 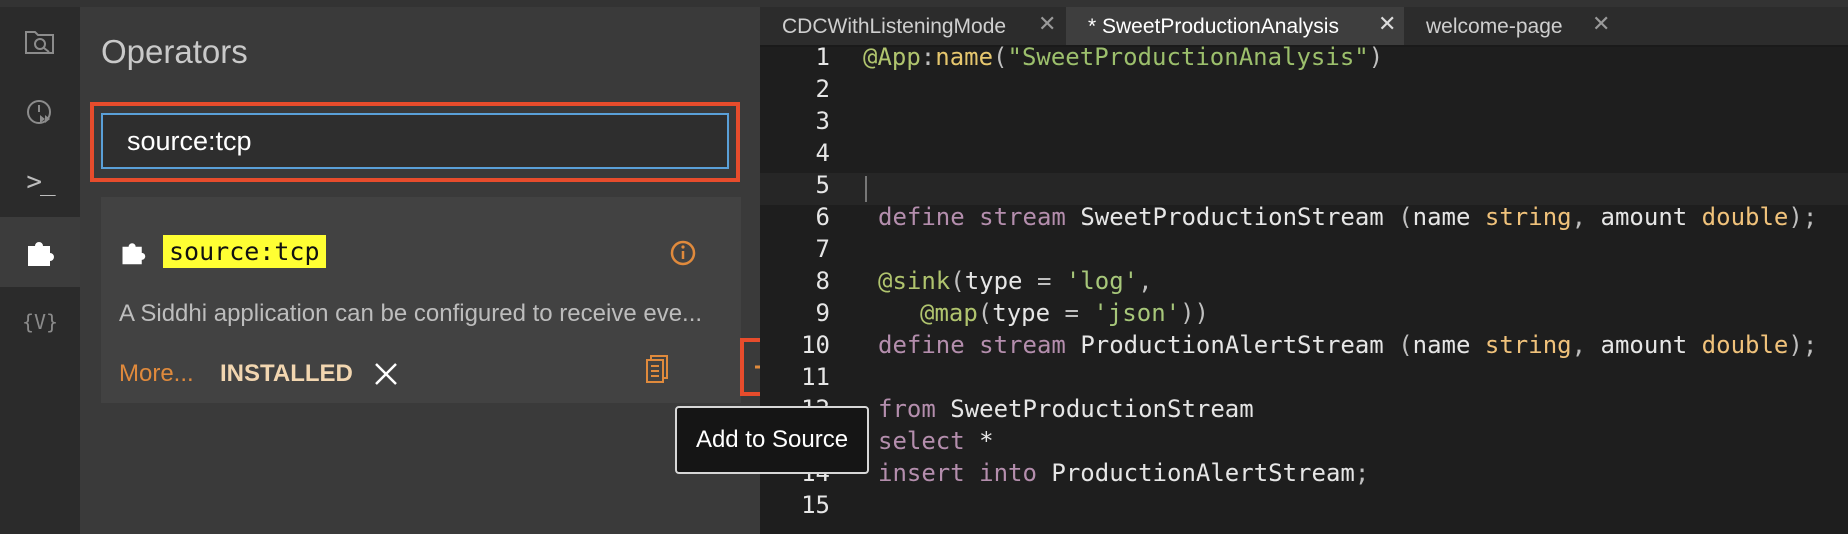 What do you see at coordinates (1362, 473) in the screenshot?
I see `semicolon: ;` at bounding box center [1362, 473].